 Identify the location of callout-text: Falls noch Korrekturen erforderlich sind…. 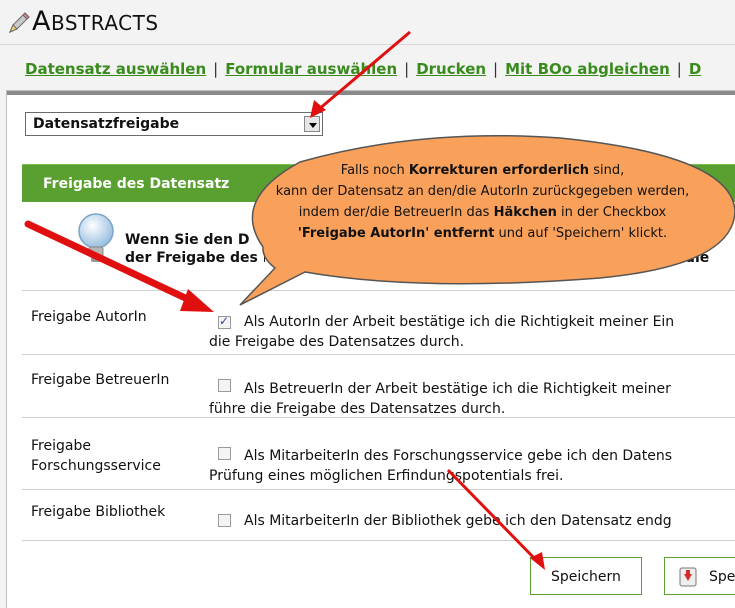
(482, 202).